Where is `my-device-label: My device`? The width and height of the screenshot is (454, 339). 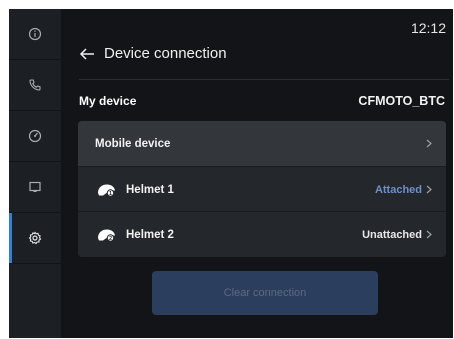
my-device-label: My device is located at coordinates (108, 101).